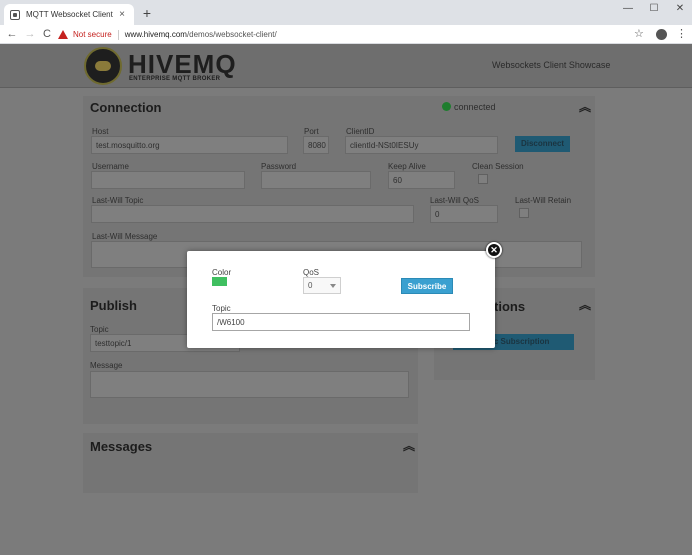 Image resolution: width=692 pixels, height=555 pixels. Describe the element at coordinates (126, 107) in the screenshot. I see `connection-title: Connection` at that location.